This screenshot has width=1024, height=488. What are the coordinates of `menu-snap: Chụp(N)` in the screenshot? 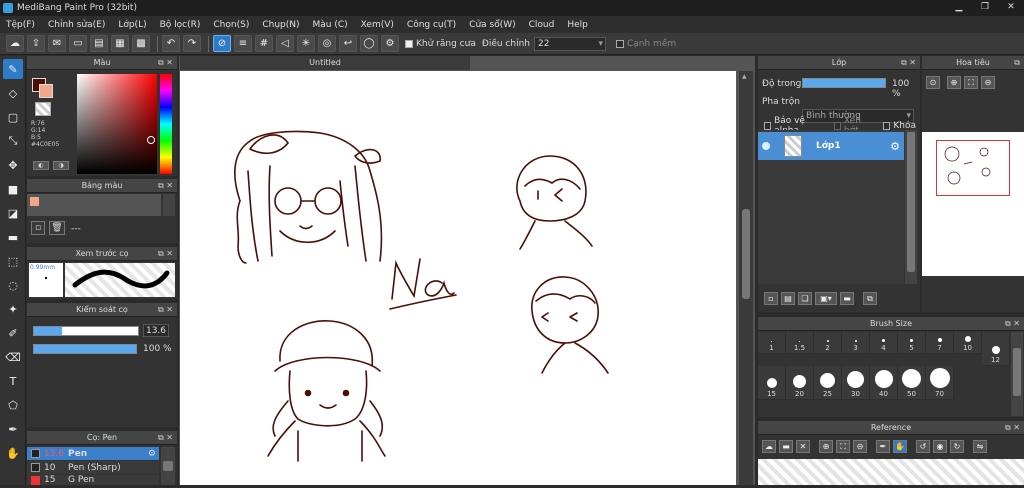 It's located at (280, 25).